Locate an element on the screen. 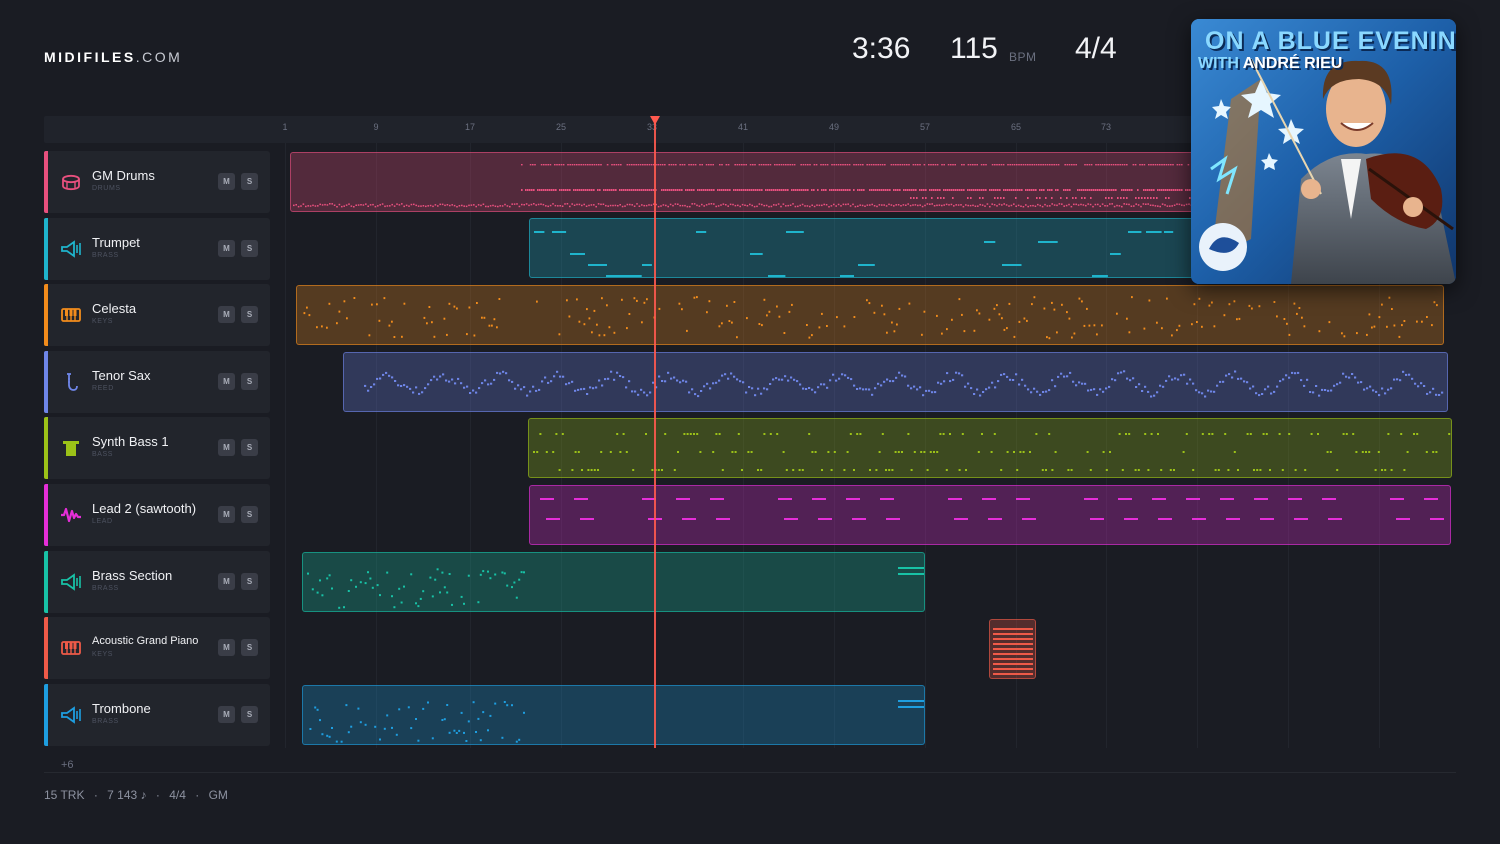 This screenshot has width=1500, height=844. track-category: REED is located at coordinates (103, 388).